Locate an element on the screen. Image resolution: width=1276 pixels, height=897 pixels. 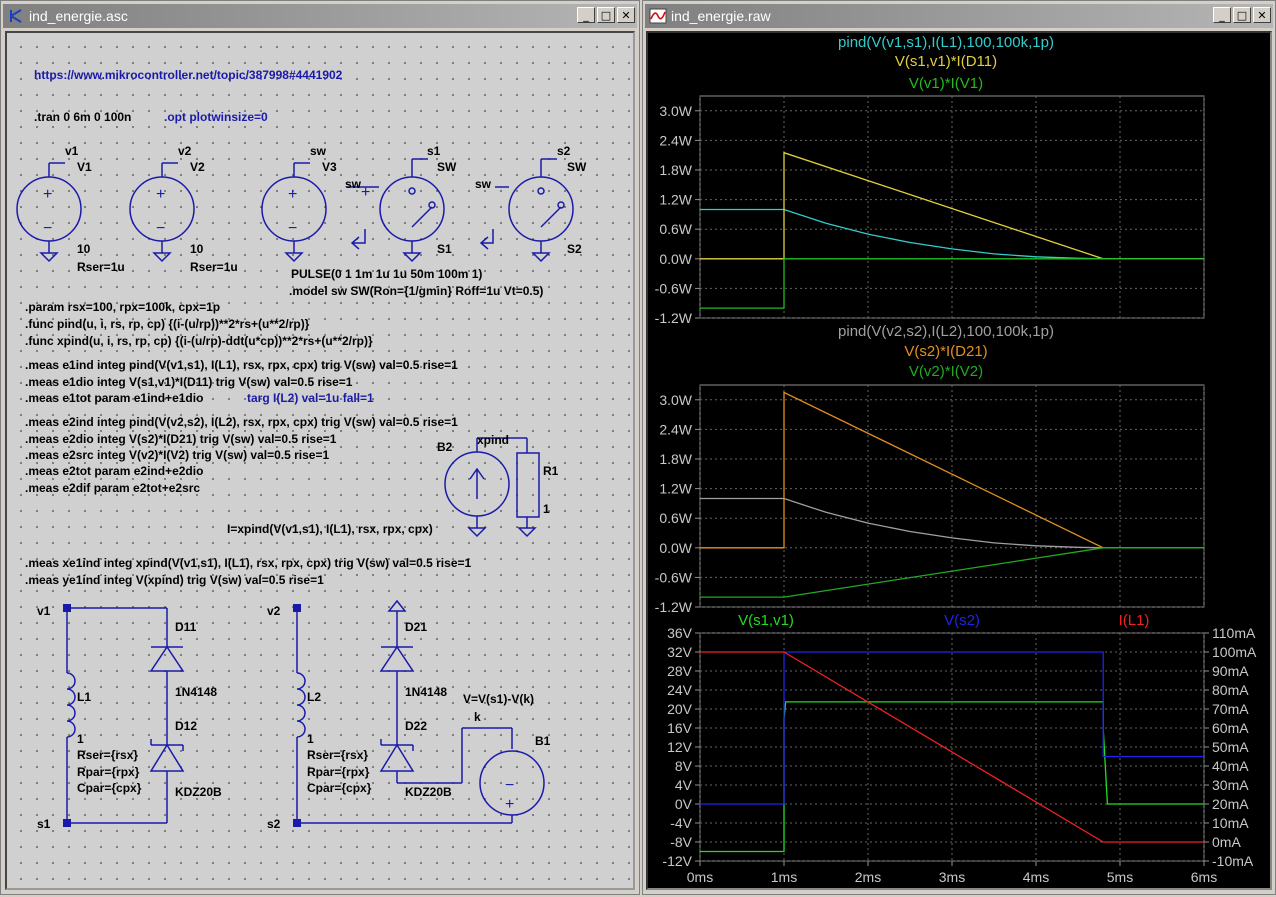
switch-s2 is located at coordinates (541, 209).